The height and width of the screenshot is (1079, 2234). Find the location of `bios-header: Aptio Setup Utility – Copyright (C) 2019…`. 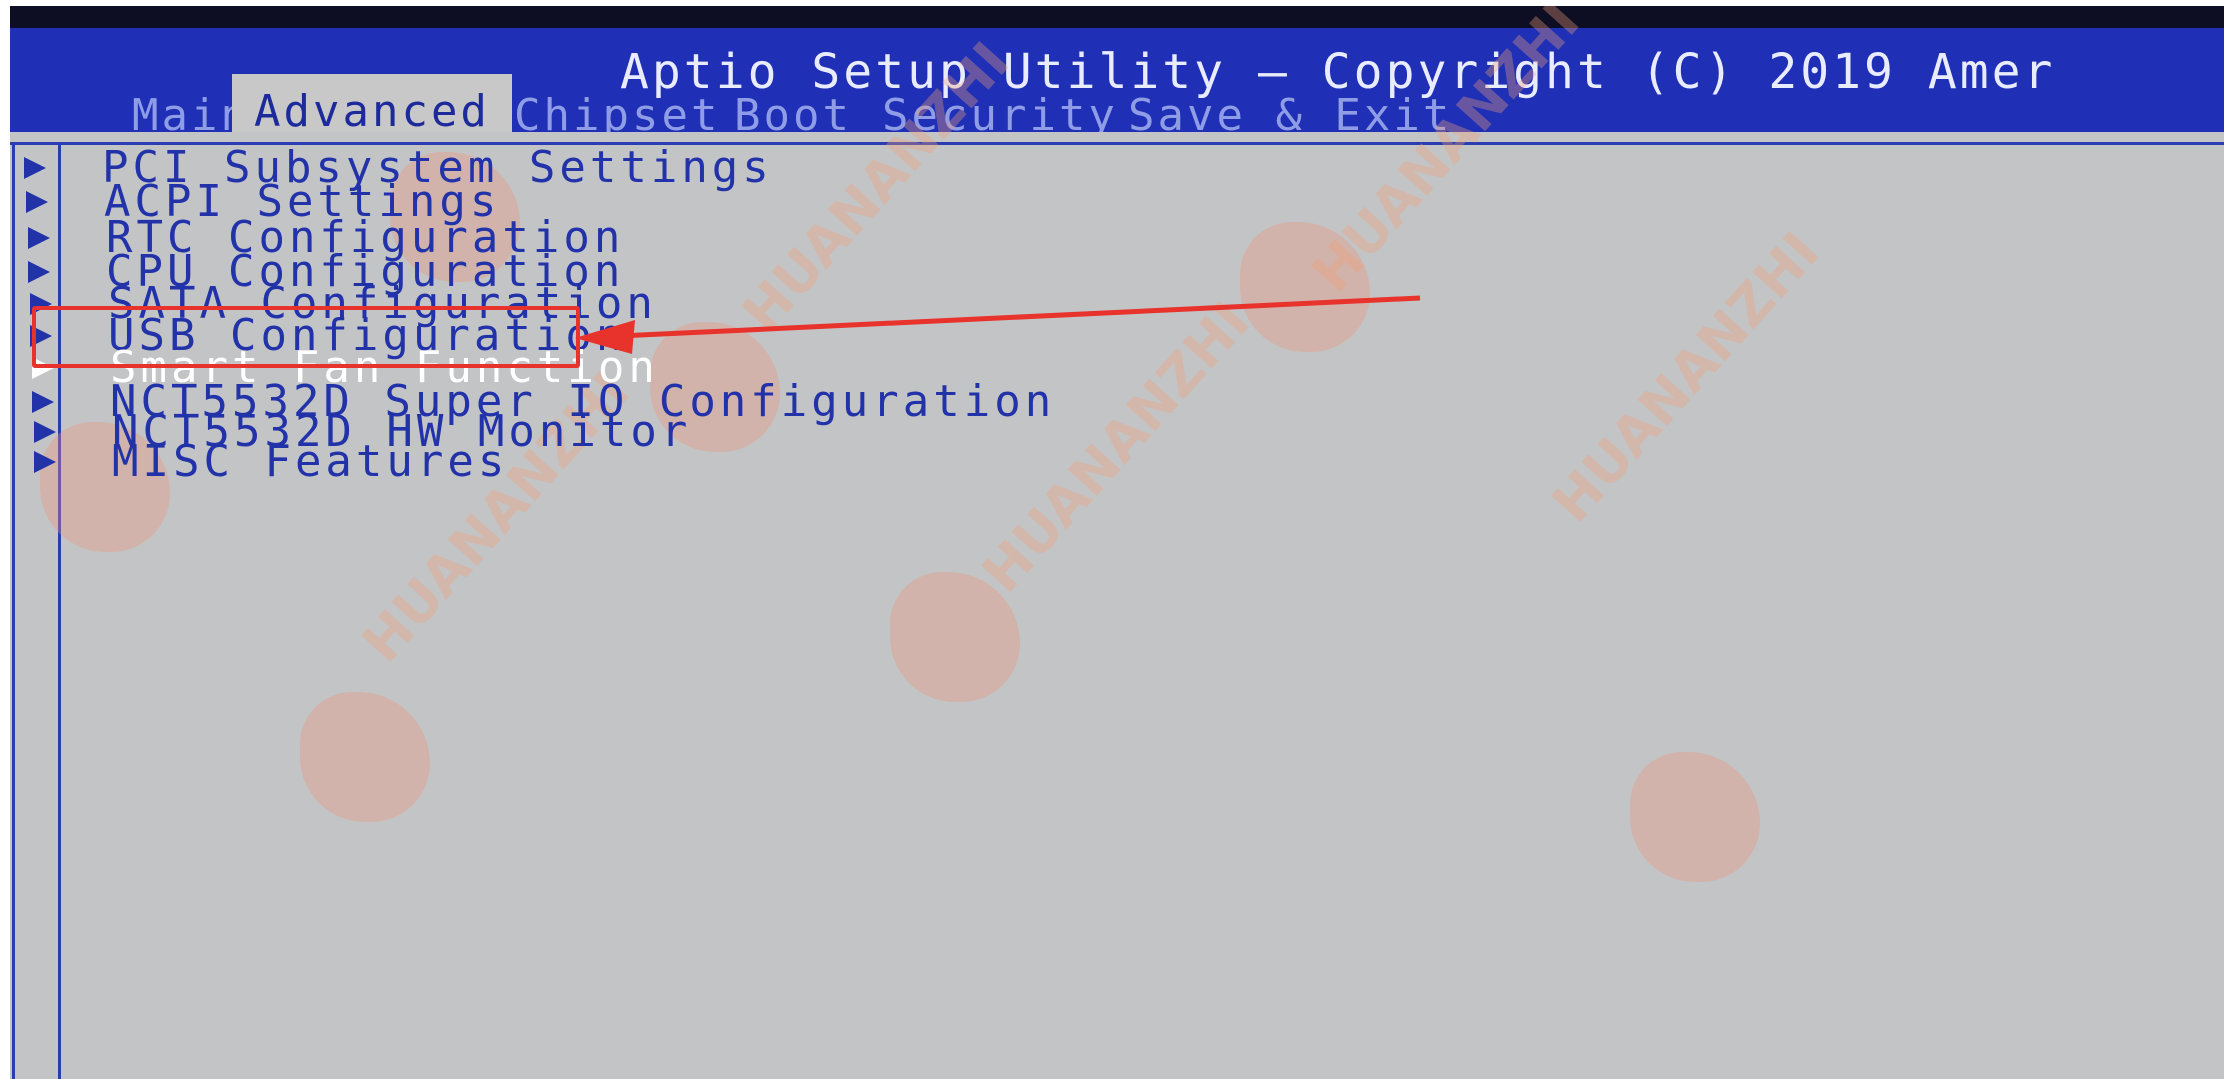

bios-header: Aptio Setup Utility – Copyright (C) 2019… is located at coordinates (1117, 87).